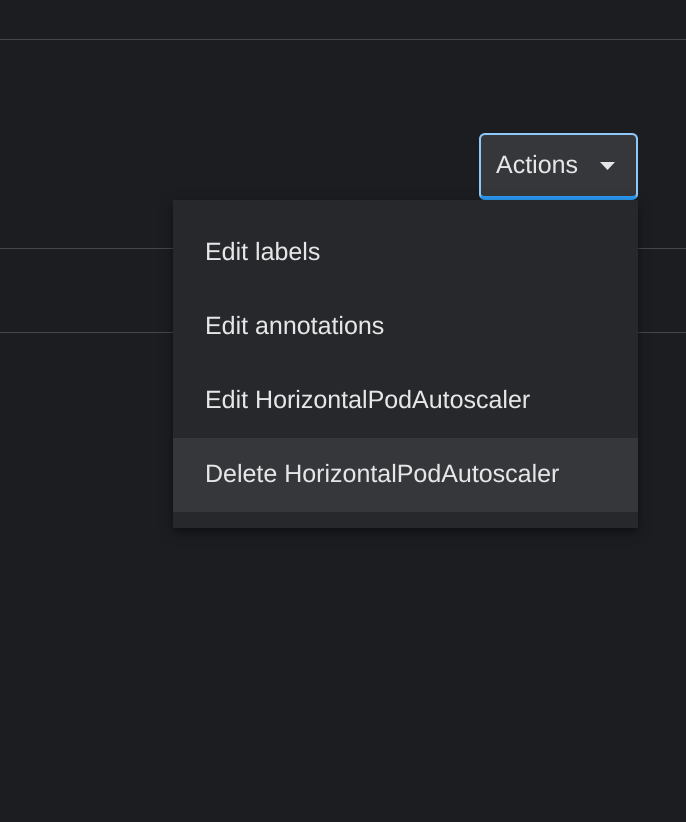 The image size is (686, 822). I want to click on menu-item: Delete HorizontalPodAutoscaler, so click(405, 475).